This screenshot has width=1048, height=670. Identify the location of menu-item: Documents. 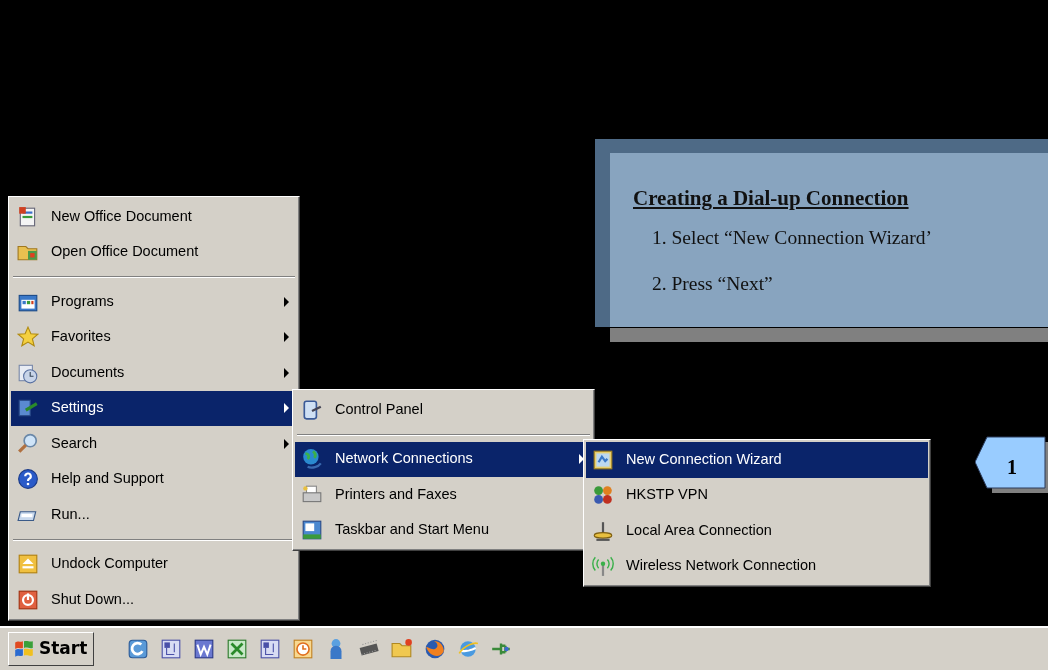
(154, 373).